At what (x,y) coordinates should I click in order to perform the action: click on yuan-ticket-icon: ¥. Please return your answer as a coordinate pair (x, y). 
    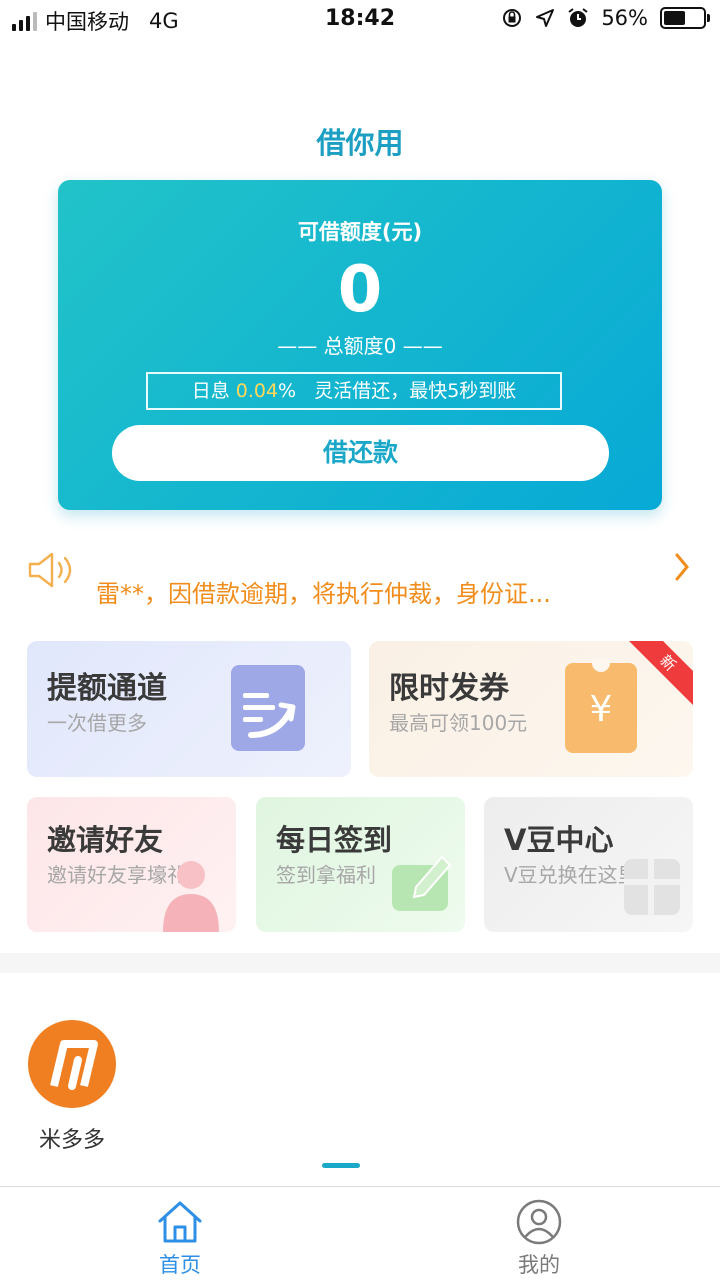
    Looking at the image, I should click on (601, 706).